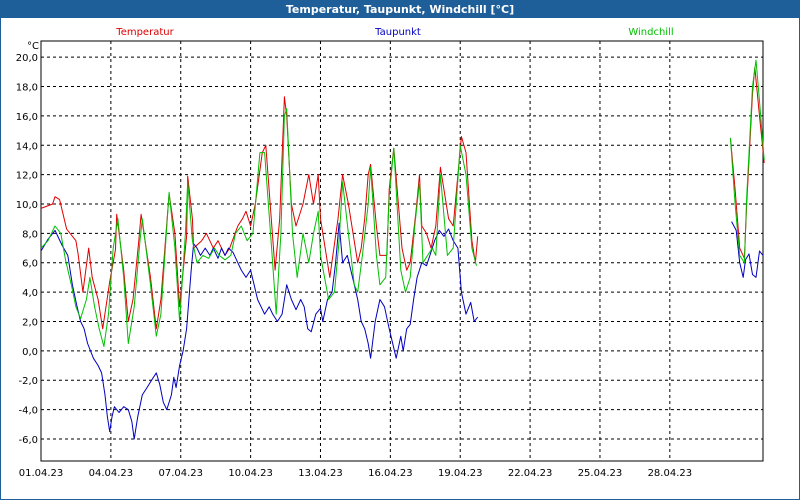  What do you see at coordinates (27, 117) in the screenshot?
I see `y-tick-label: 16,0` at bounding box center [27, 117].